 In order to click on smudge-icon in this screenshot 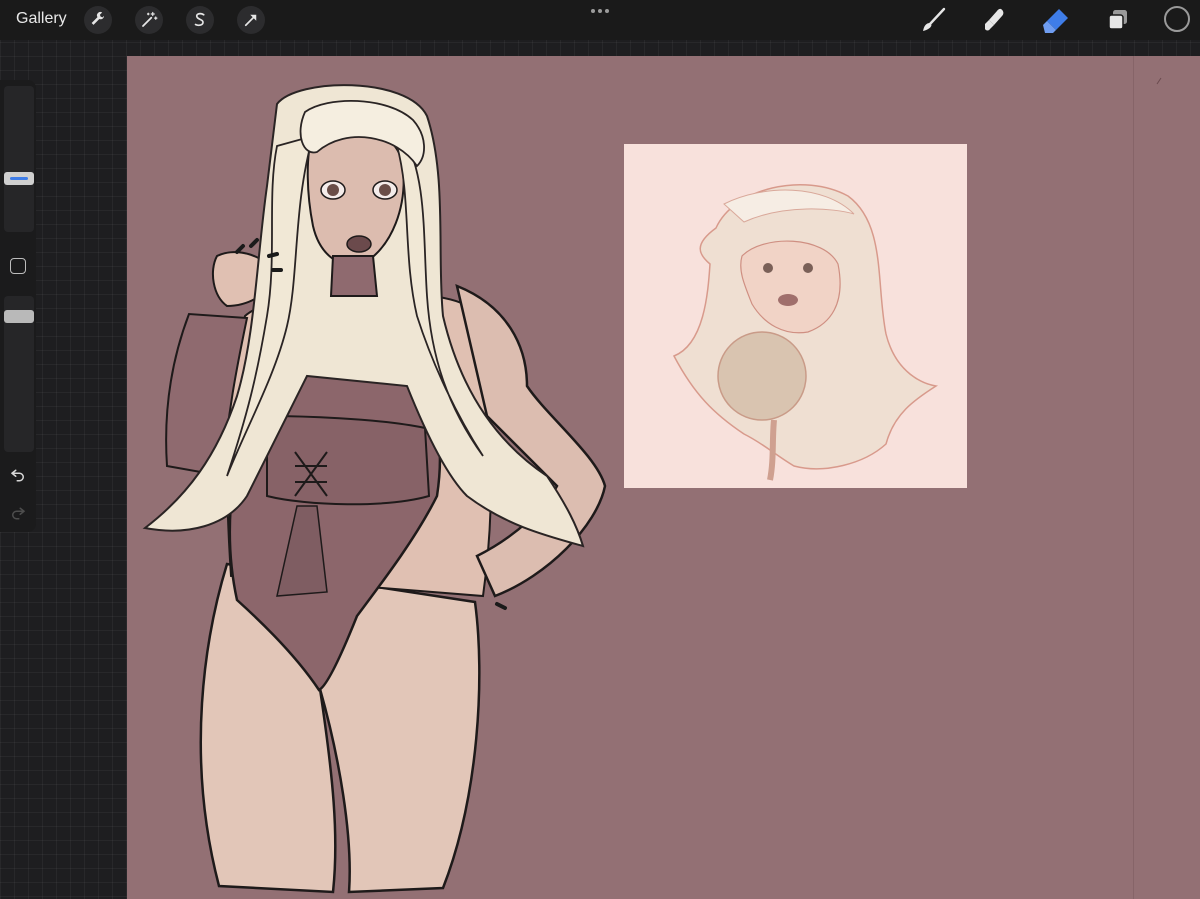, I will do `click(994, 19)`.